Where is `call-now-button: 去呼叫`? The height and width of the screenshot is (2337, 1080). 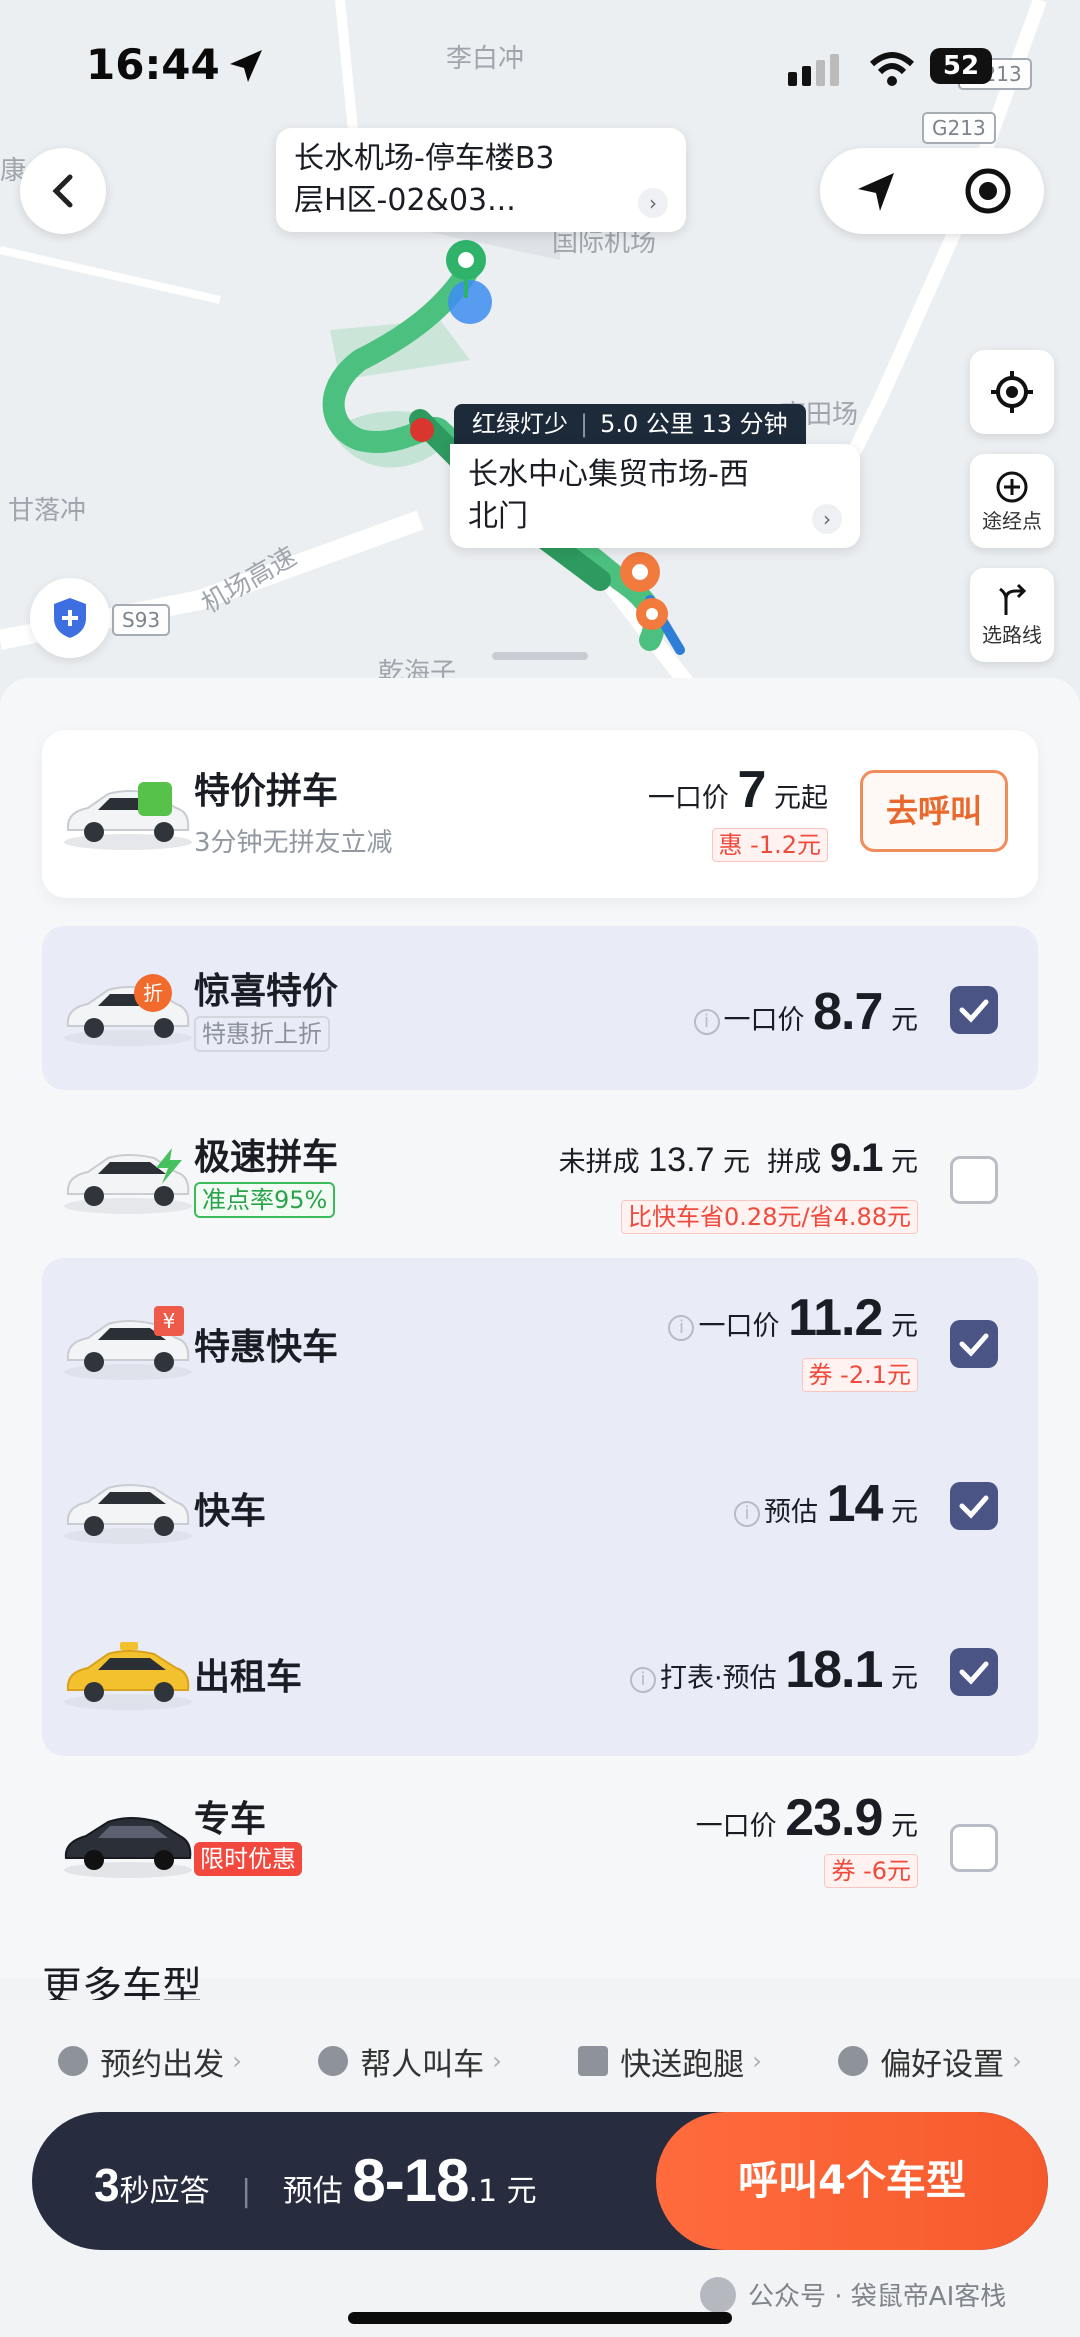 call-now-button: 去呼叫 is located at coordinates (934, 811).